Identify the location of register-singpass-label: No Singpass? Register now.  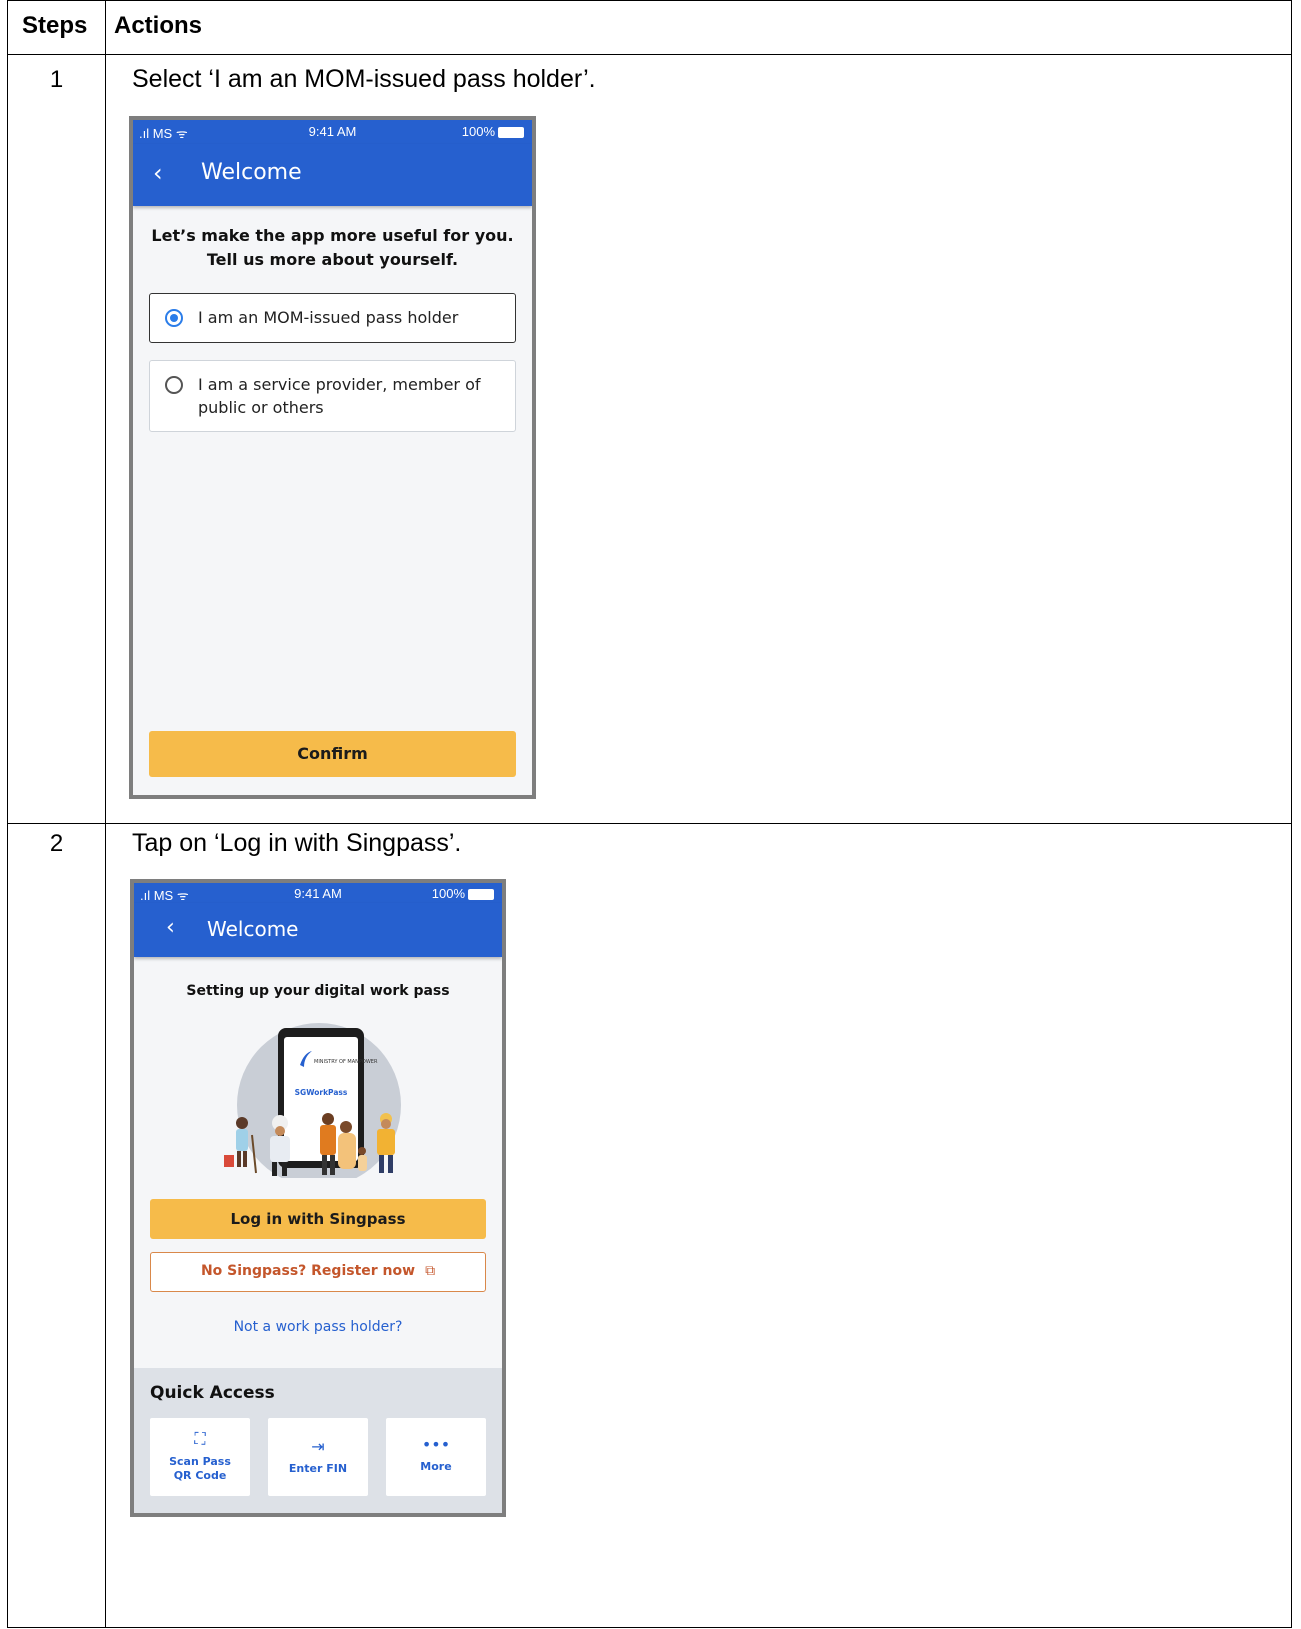
(308, 1271).